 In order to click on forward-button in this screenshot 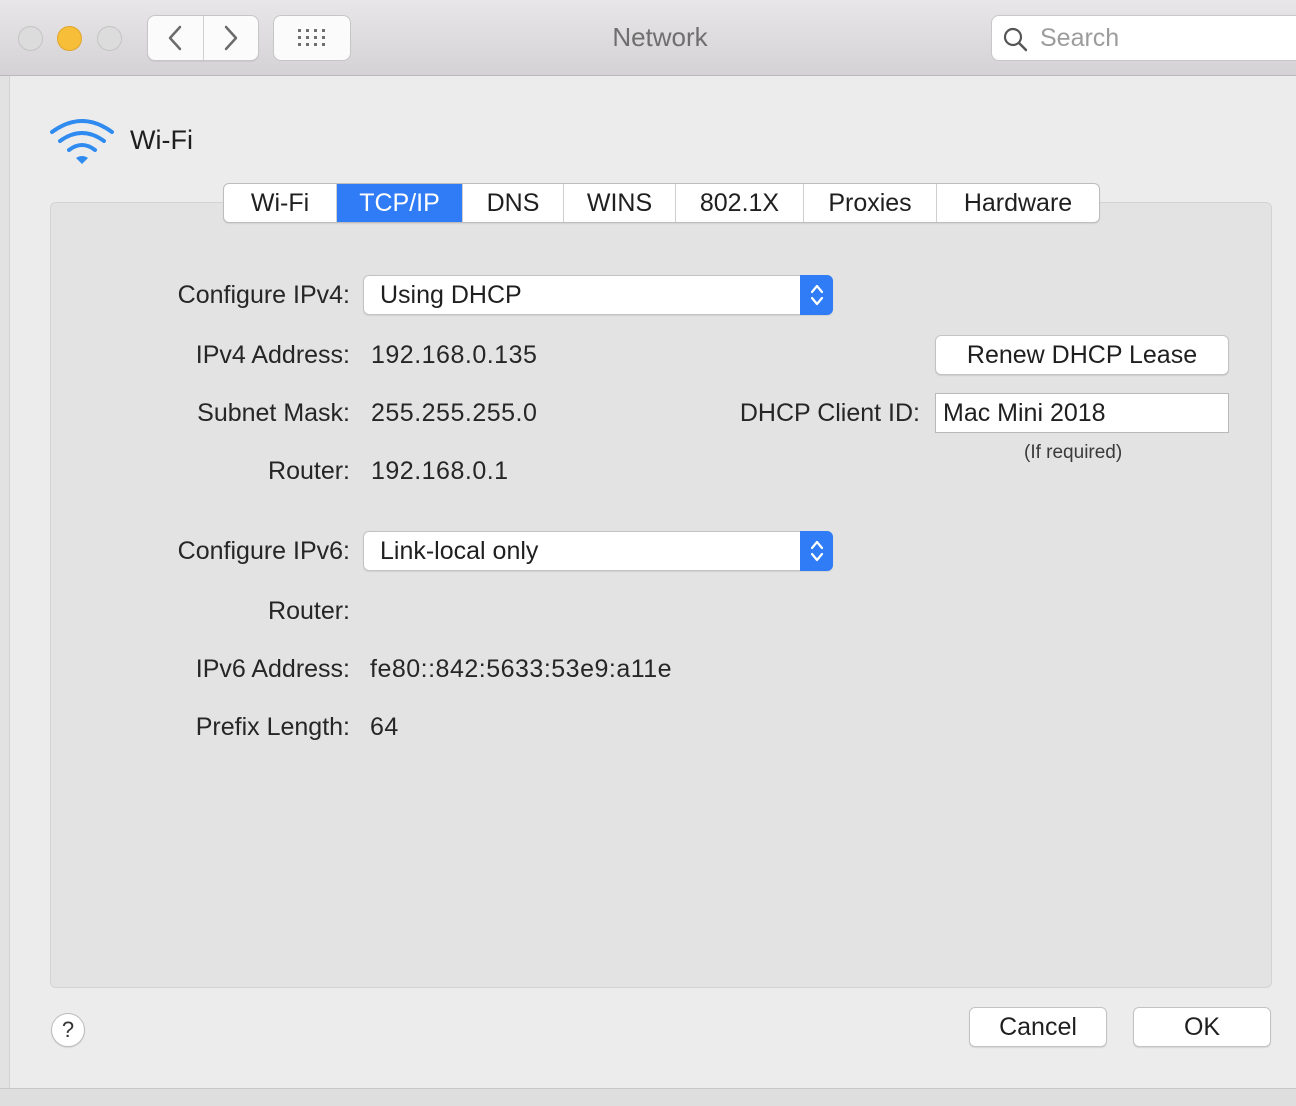, I will do `click(230, 38)`.